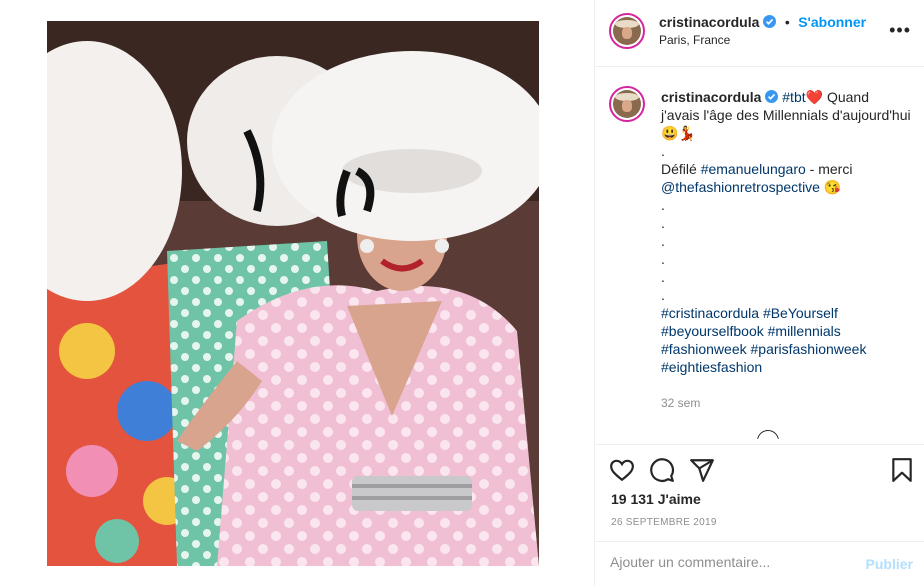 Image resolution: width=924 pixels, height=588 pixels. What do you see at coordinates (627, 31) in the screenshot?
I see `author-avatar` at bounding box center [627, 31].